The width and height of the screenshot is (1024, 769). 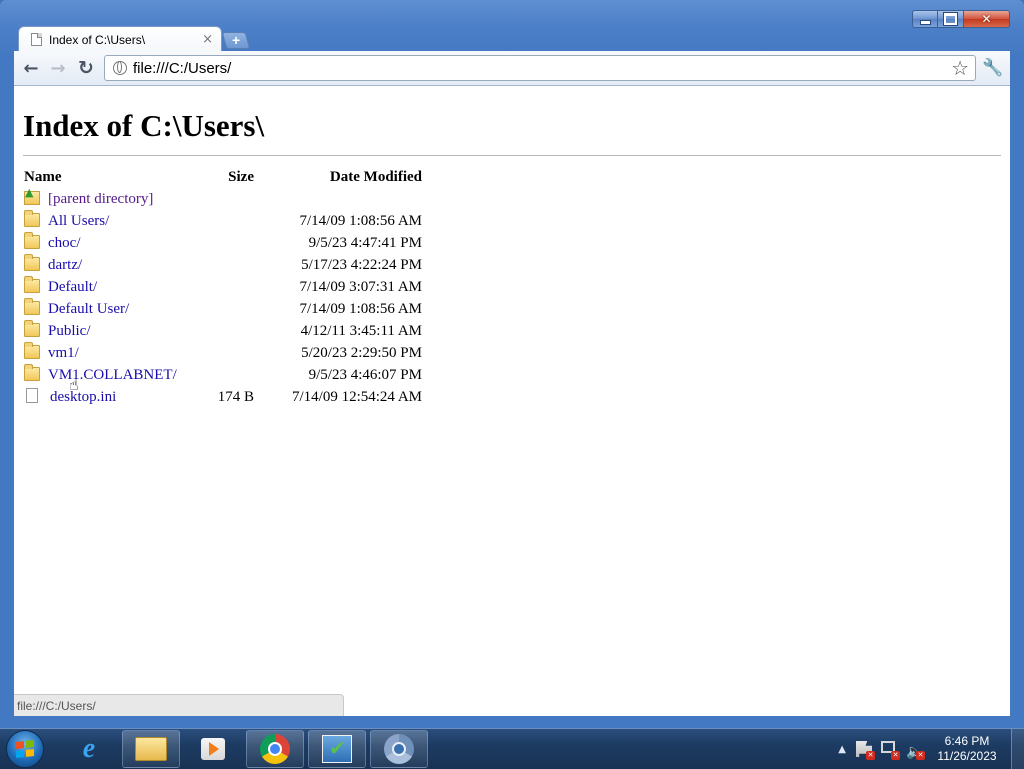 I want to click on header-divider, so click(x=512, y=155).